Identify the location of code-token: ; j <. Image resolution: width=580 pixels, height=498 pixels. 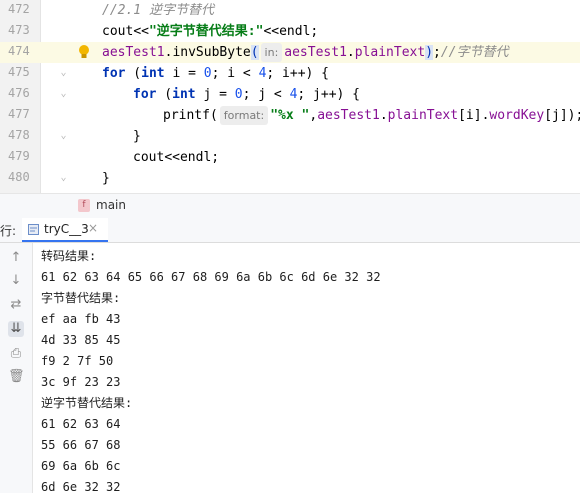
(266, 94).